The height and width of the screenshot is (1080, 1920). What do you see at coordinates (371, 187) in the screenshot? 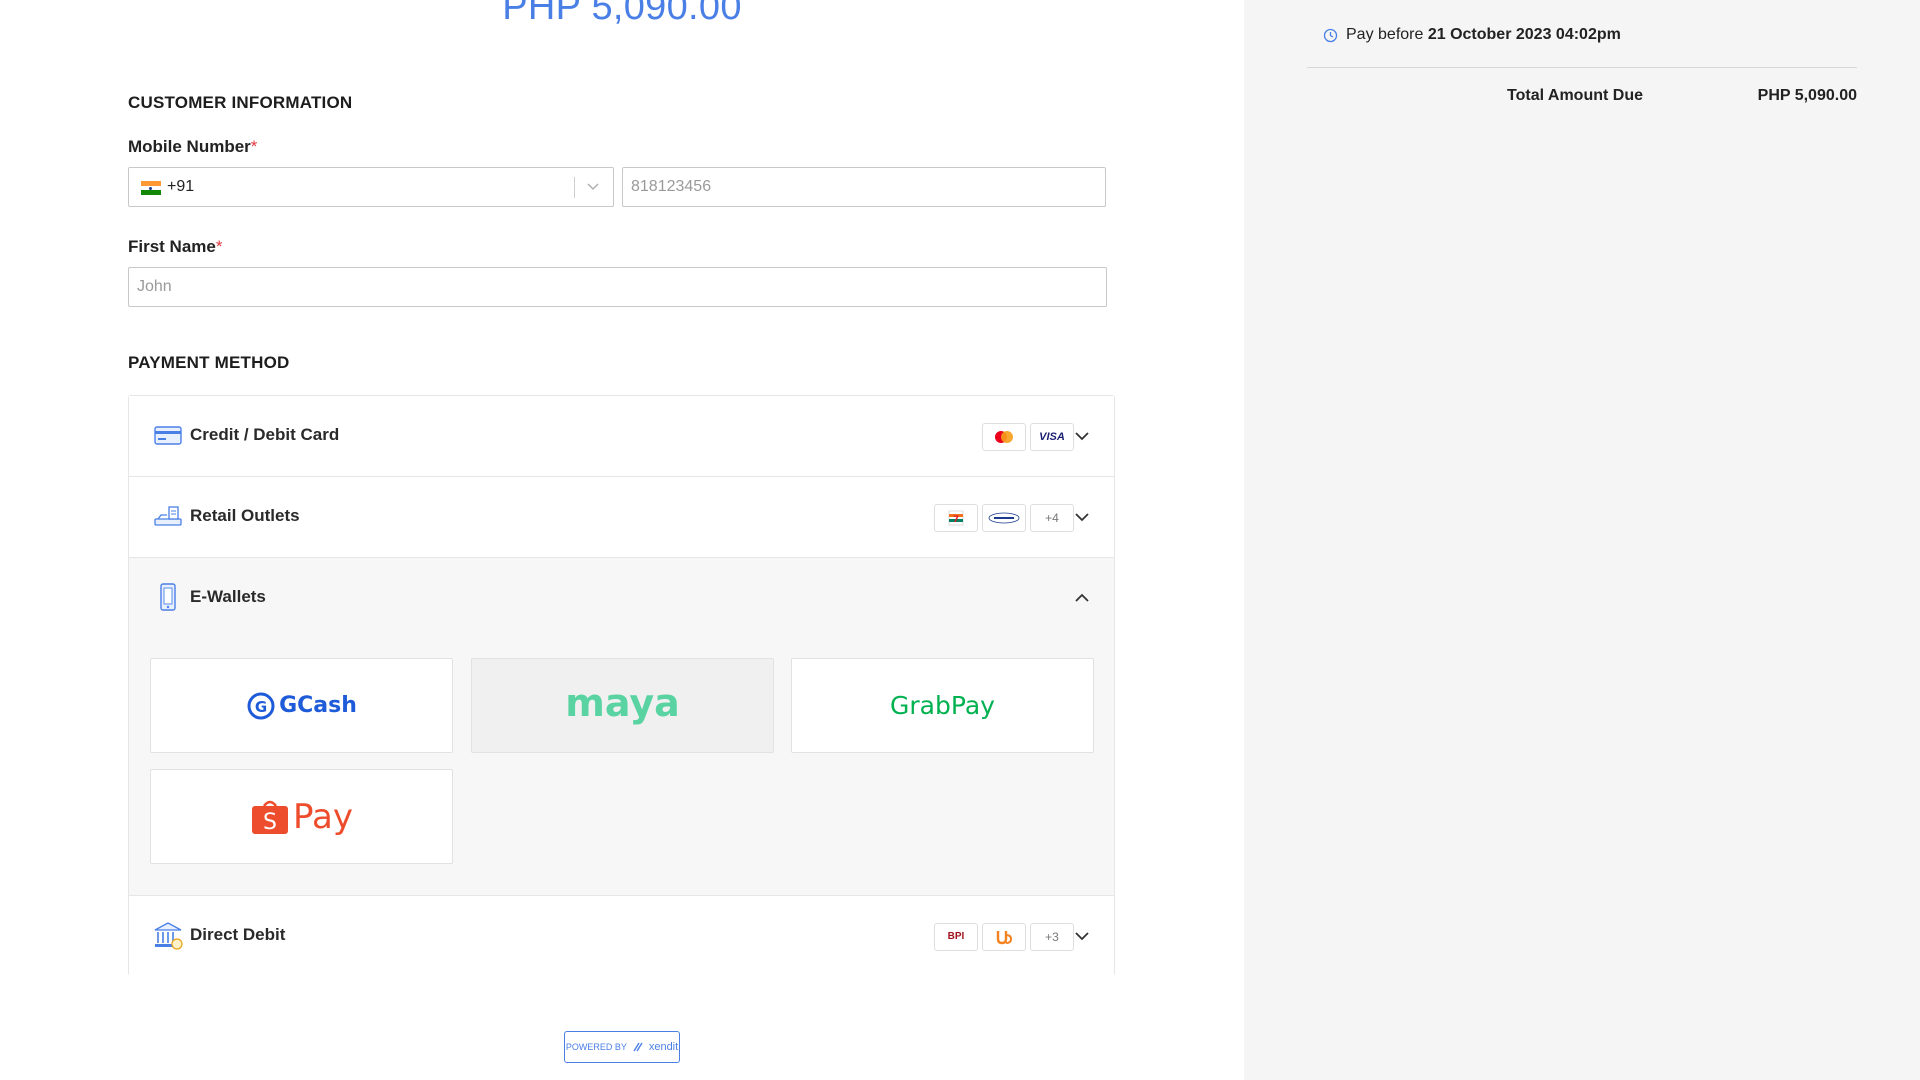
I see `country-code-select: +91` at bounding box center [371, 187].